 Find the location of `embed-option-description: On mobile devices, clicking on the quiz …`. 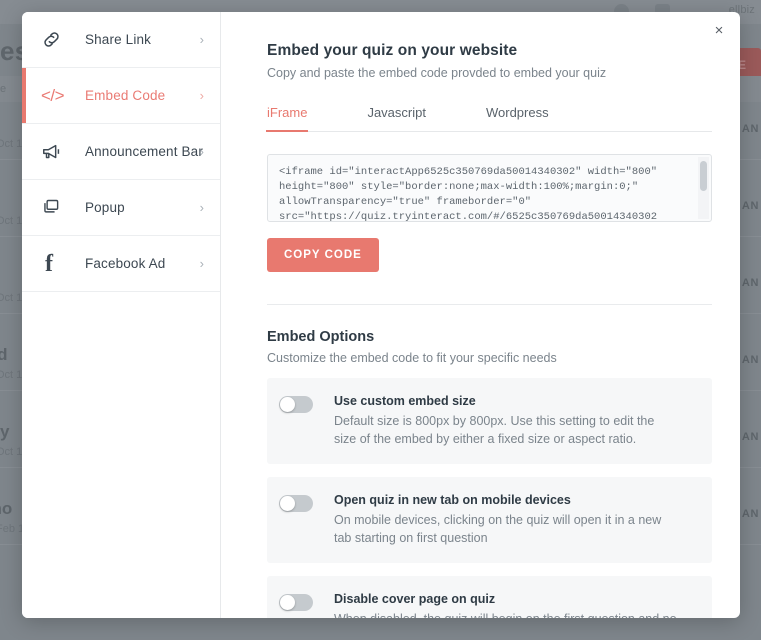

embed-option-description: On mobile devices, clicking on the quiz … is located at coordinates (498, 529).